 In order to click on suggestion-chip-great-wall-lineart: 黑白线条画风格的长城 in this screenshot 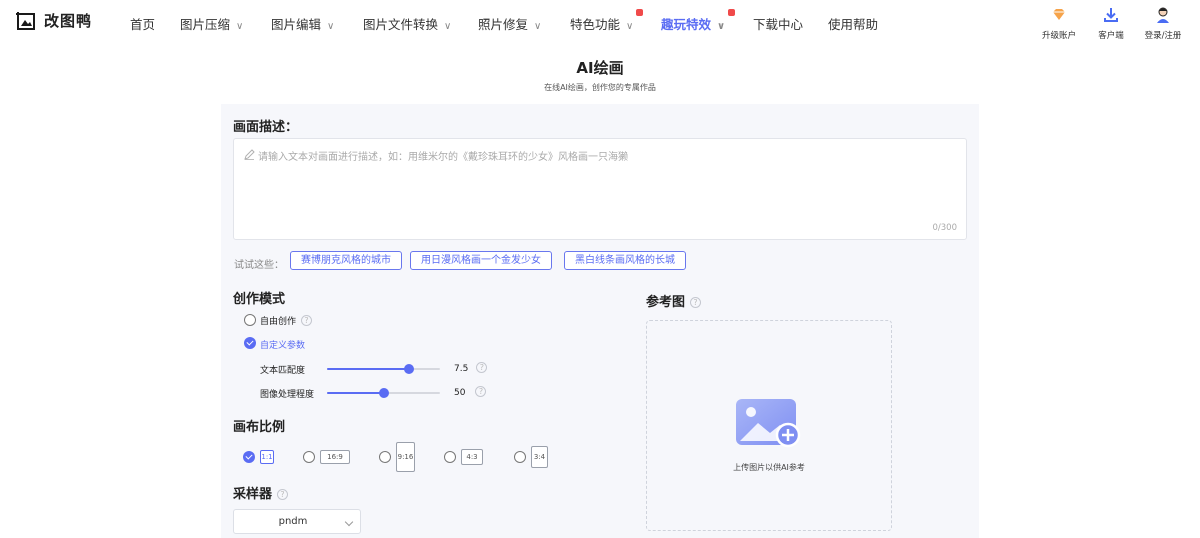, I will do `click(625, 260)`.